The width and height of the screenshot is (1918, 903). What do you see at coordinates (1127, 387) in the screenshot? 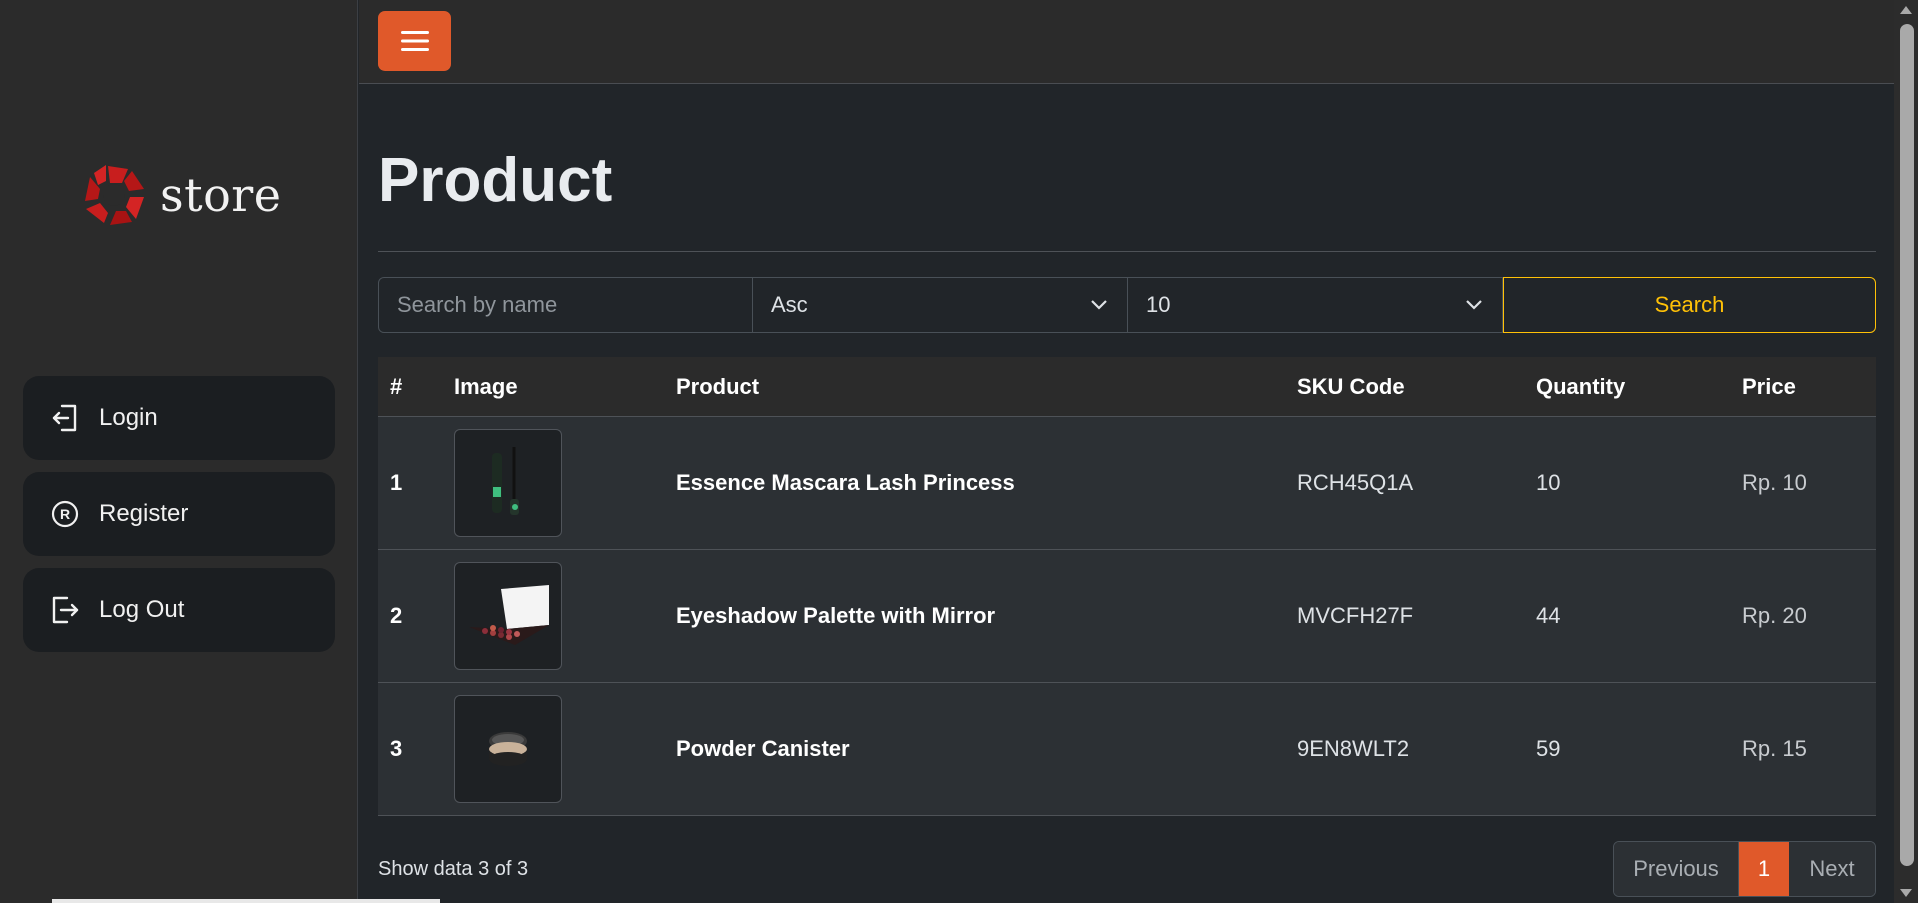
I see `table-header: # Image Product SKU Code Quantity Price` at bounding box center [1127, 387].